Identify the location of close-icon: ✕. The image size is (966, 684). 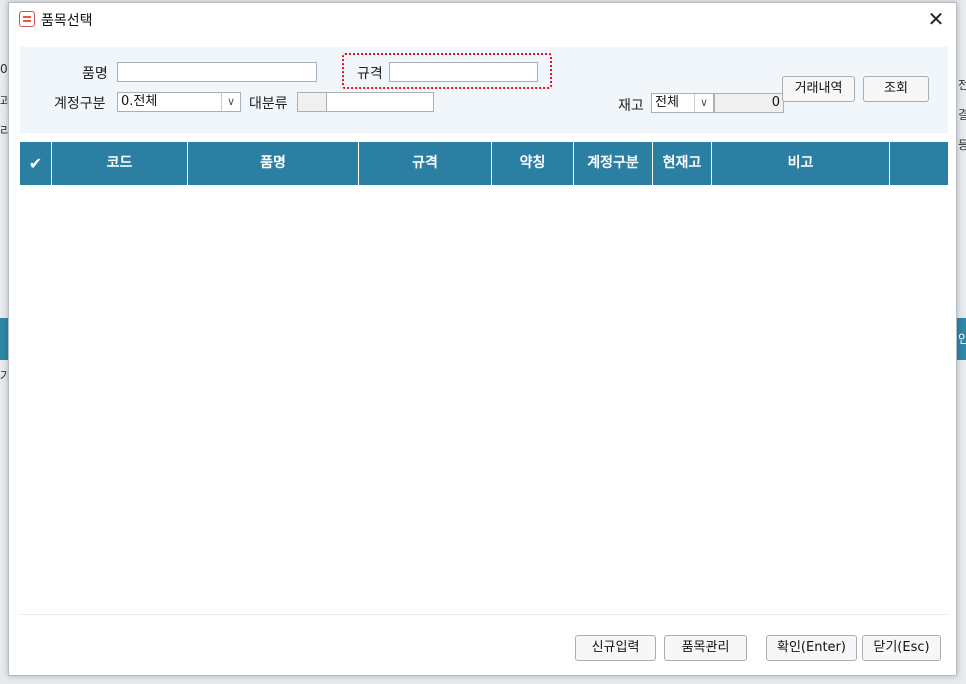
(936, 19).